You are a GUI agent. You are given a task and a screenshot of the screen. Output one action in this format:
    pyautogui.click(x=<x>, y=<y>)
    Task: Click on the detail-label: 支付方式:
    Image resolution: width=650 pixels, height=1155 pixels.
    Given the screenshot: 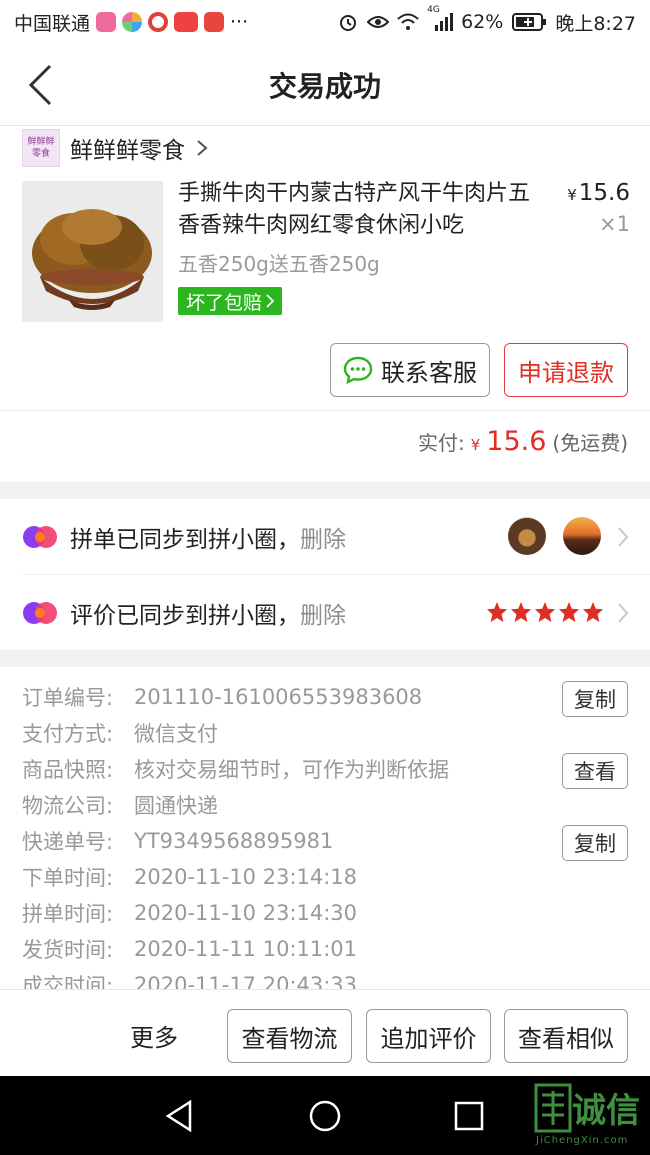 What is the action you would take?
    pyautogui.click(x=68, y=734)
    